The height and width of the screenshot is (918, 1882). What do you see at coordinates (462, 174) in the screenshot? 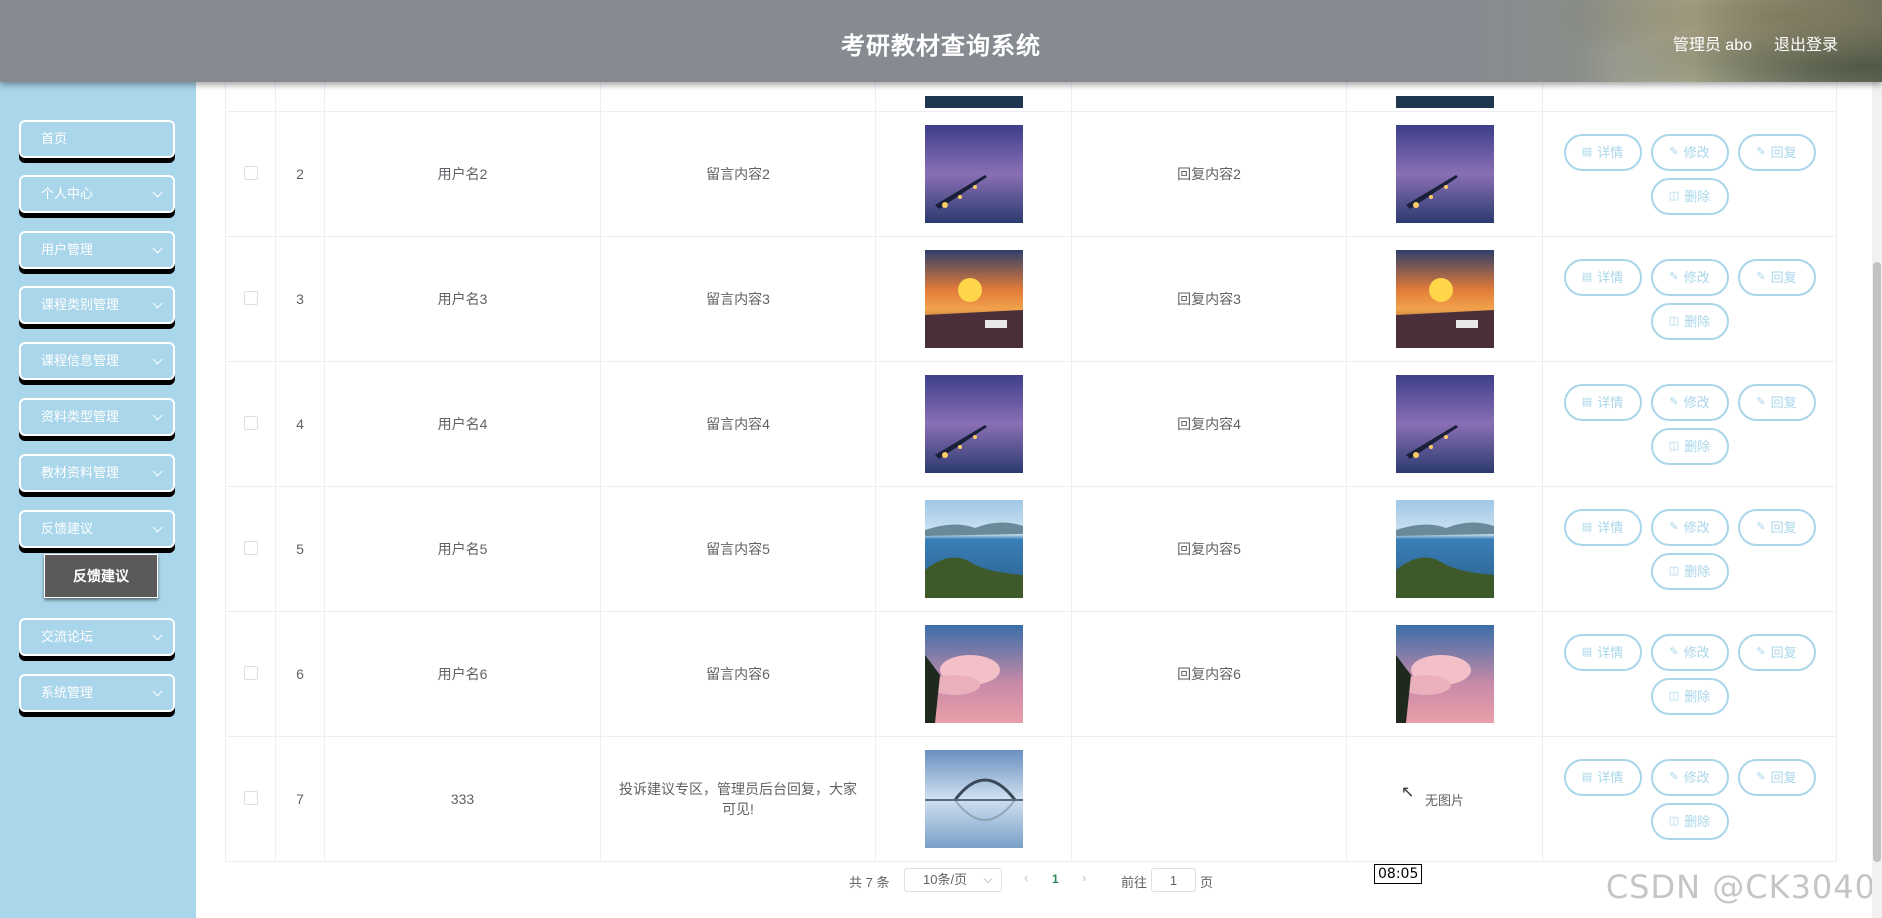
I see `username-cell: 用户名2` at bounding box center [462, 174].